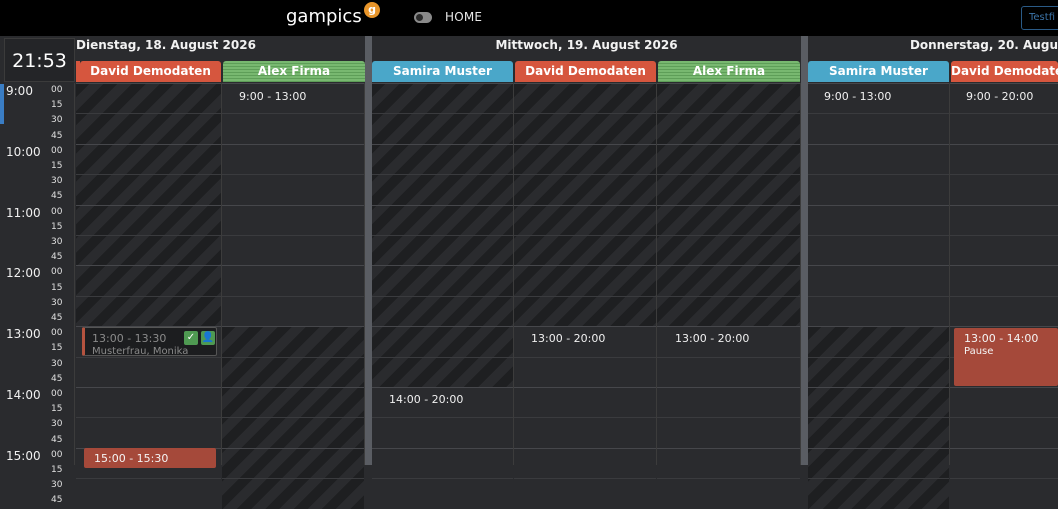  Describe the element at coordinates (585, 71) in the screenshot. I see `column-header-wed-david: David Demodaten` at that location.